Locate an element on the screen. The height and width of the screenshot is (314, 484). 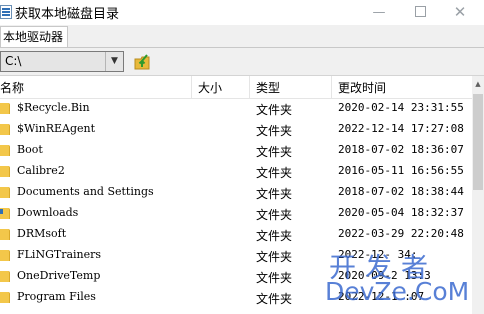
minimize-icon: — is located at coordinates (379, 12).